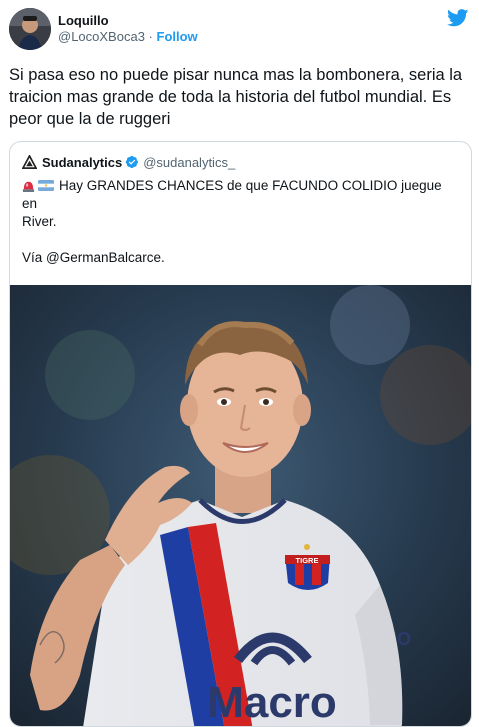 The height and width of the screenshot is (727, 479). I want to click on verified-badge-icon, so click(132, 162).